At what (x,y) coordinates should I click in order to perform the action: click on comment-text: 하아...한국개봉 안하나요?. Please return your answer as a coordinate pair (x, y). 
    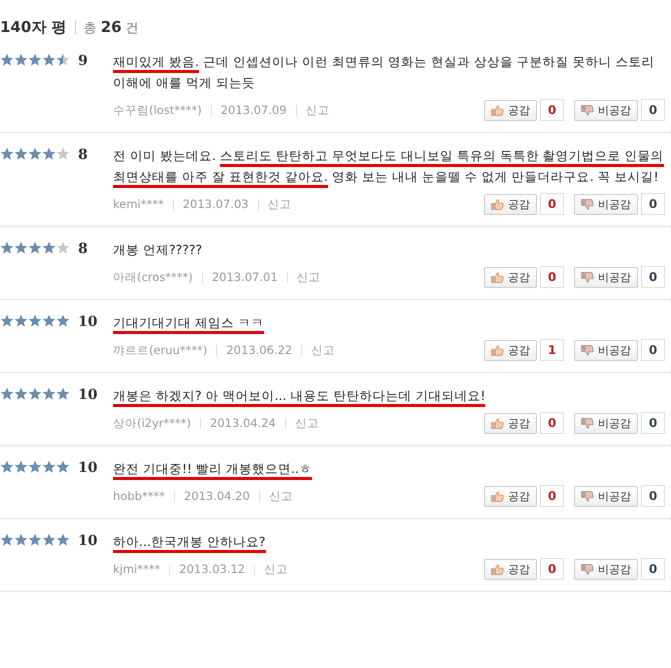
    Looking at the image, I should click on (389, 541).